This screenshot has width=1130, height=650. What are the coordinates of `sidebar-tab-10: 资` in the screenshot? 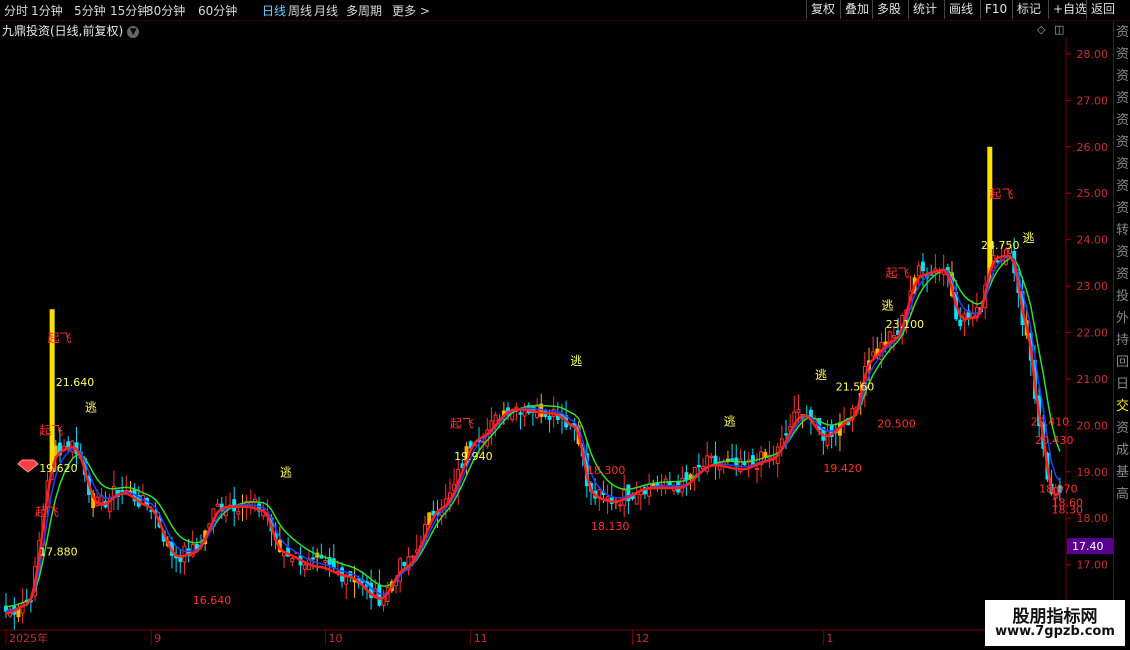 It's located at (1122, 253).